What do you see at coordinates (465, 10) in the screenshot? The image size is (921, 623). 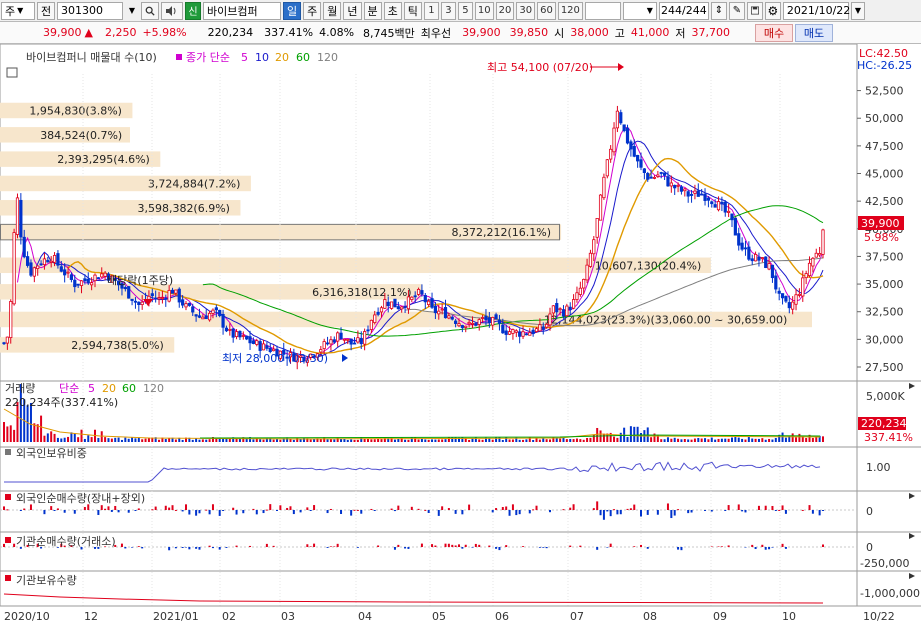 I see `minute-5: 5` at bounding box center [465, 10].